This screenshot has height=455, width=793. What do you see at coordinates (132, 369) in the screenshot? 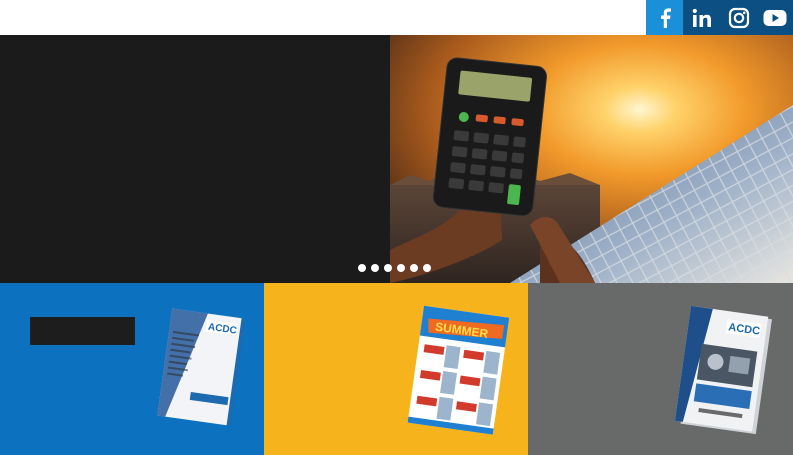
I see `catalog-panel-main: ACDC` at bounding box center [132, 369].